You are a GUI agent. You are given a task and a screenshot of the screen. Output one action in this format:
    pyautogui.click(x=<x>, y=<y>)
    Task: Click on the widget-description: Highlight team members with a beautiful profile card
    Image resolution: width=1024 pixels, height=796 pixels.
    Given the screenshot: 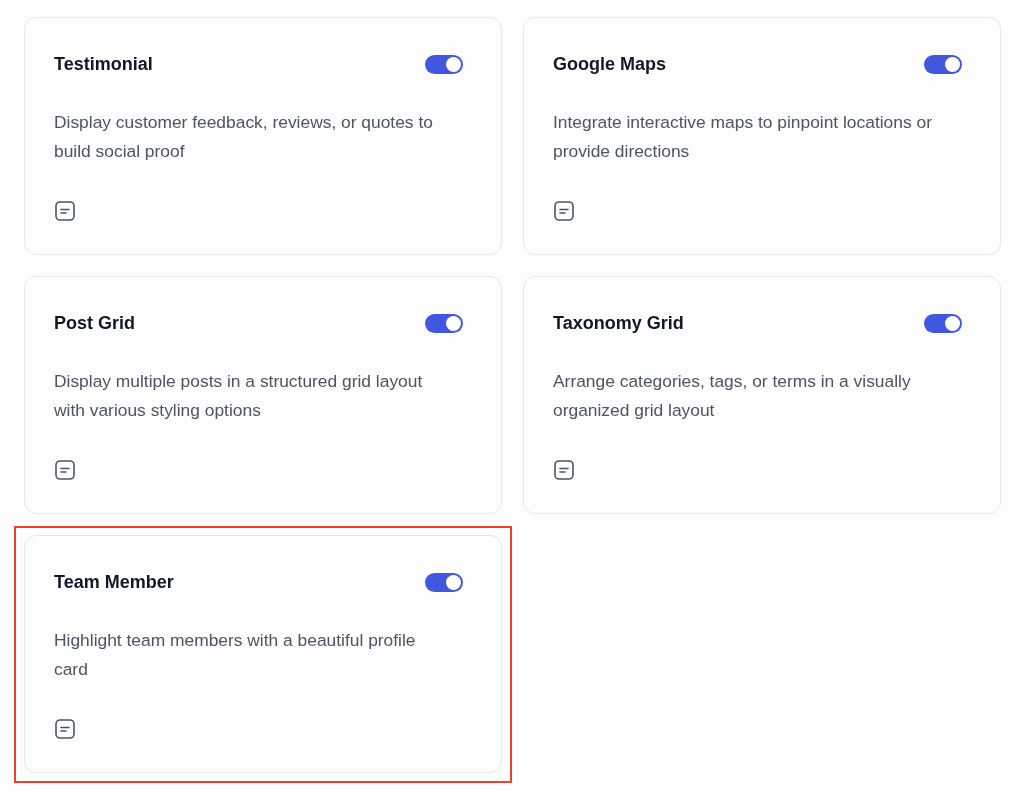 What is the action you would take?
    pyautogui.click(x=235, y=655)
    